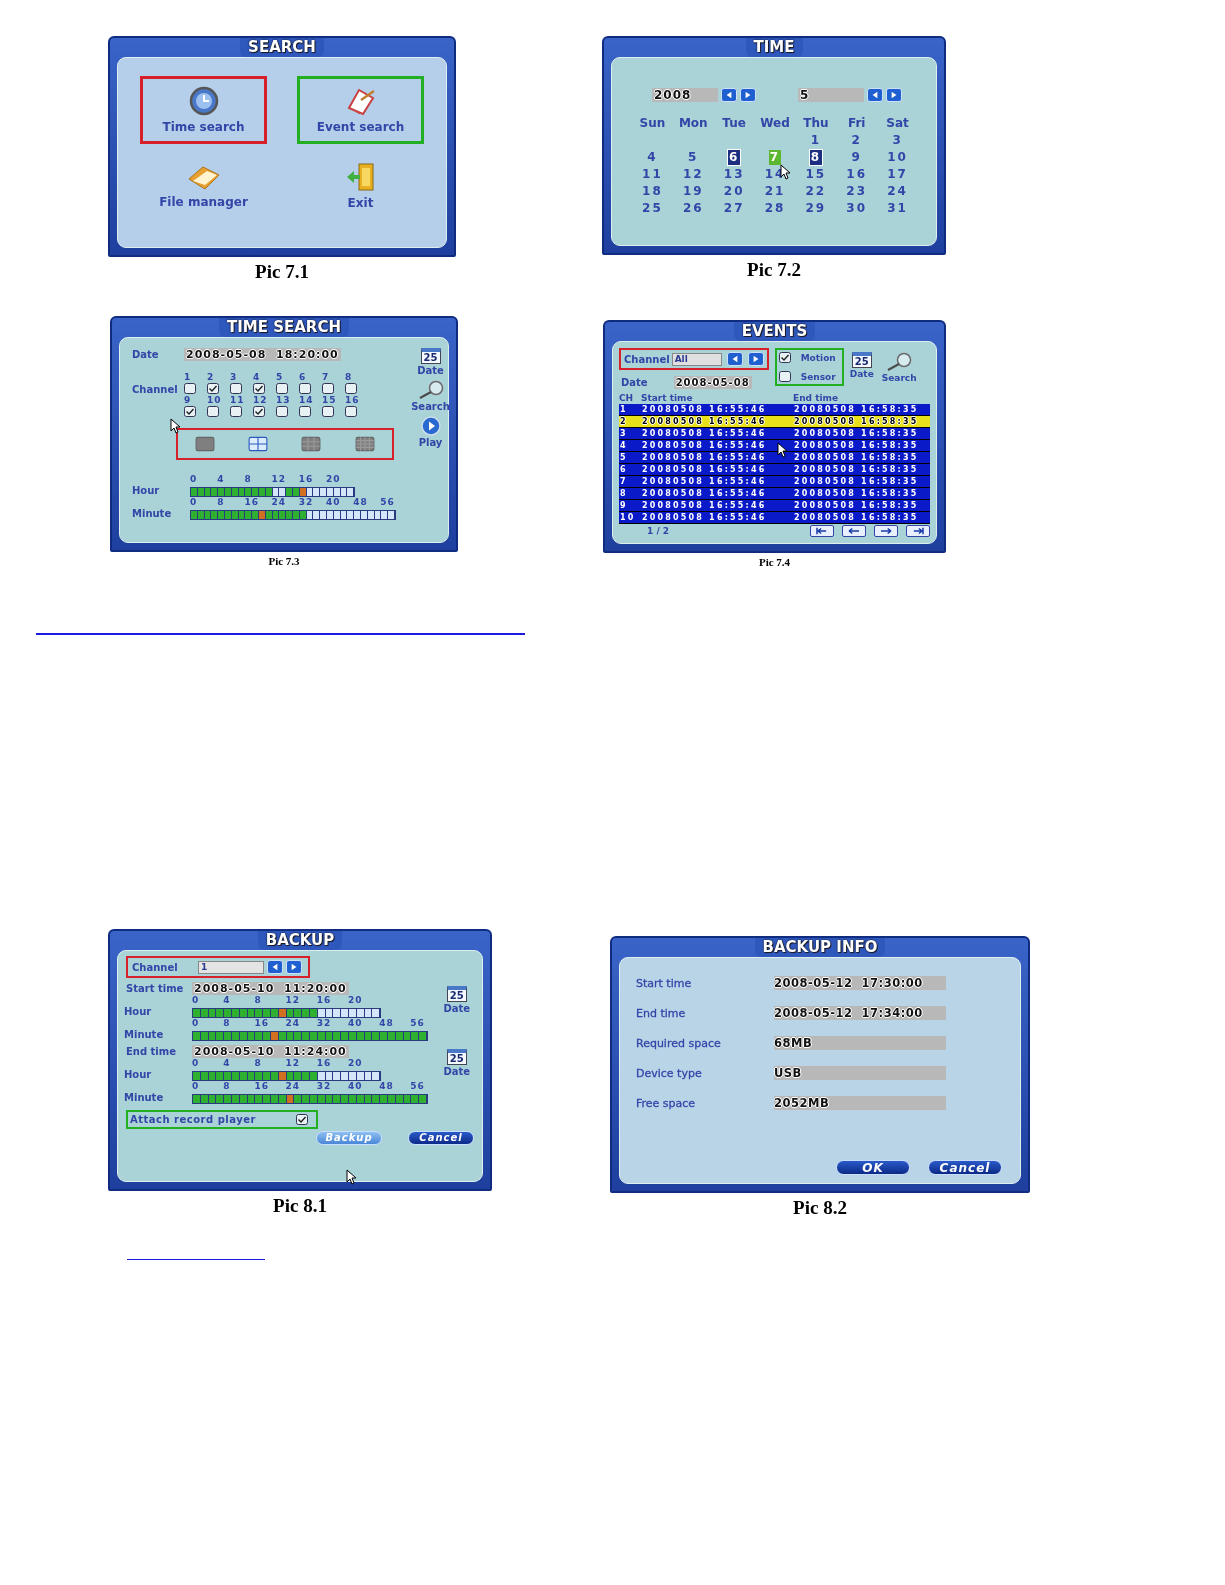 This screenshot has height=1585, width=1225. What do you see at coordinates (775, 191) in the screenshot?
I see `calendar-day: 21` at bounding box center [775, 191].